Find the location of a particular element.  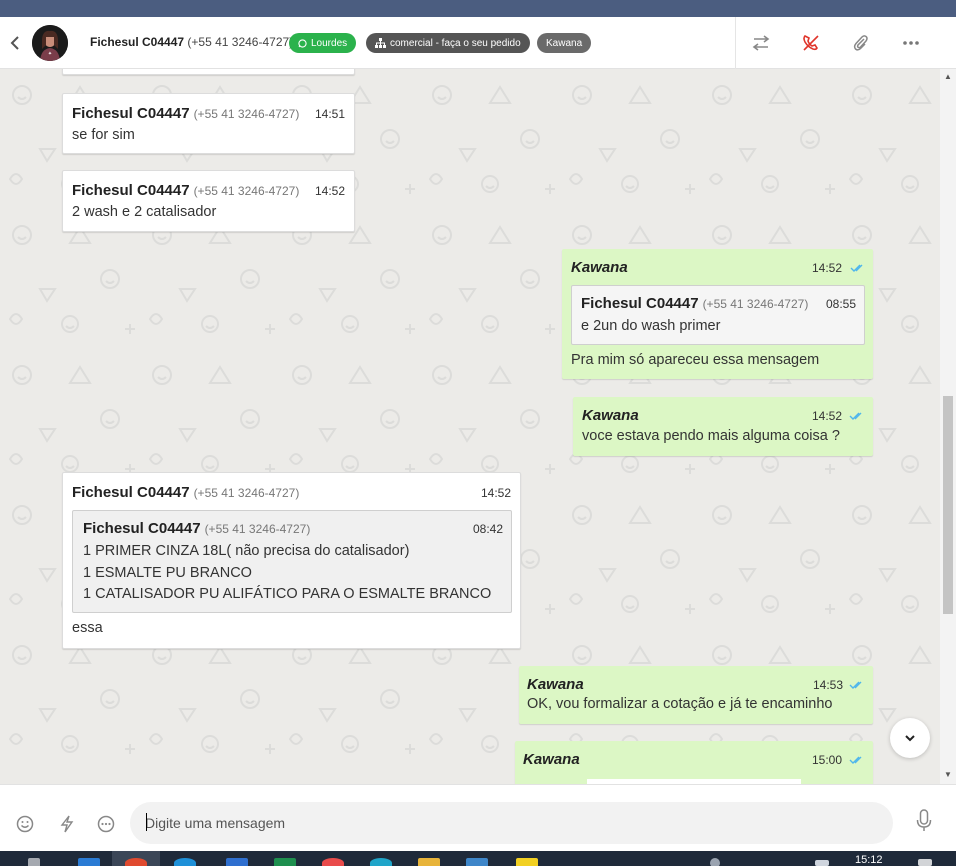

more-icon is located at coordinates (911, 43).